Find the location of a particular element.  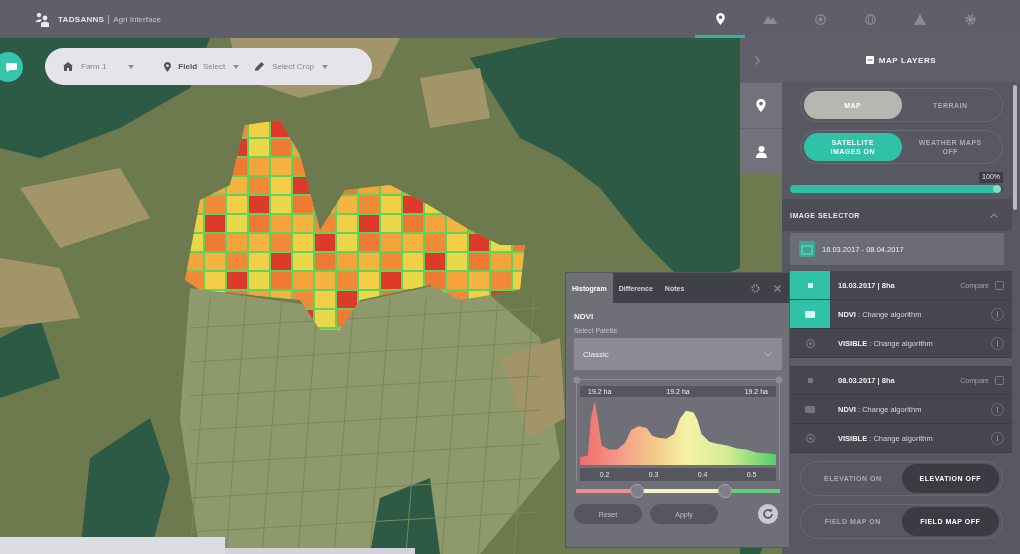

farm-dropdown: Farm 1 is located at coordinates (99, 66).